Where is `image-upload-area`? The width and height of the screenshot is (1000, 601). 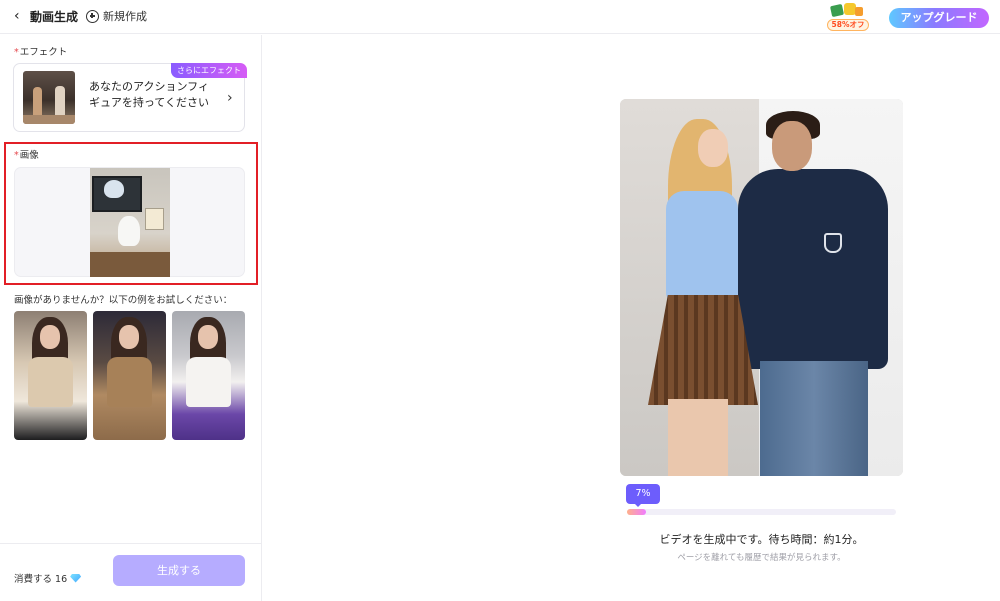 image-upload-area is located at coordinates (129, 222).